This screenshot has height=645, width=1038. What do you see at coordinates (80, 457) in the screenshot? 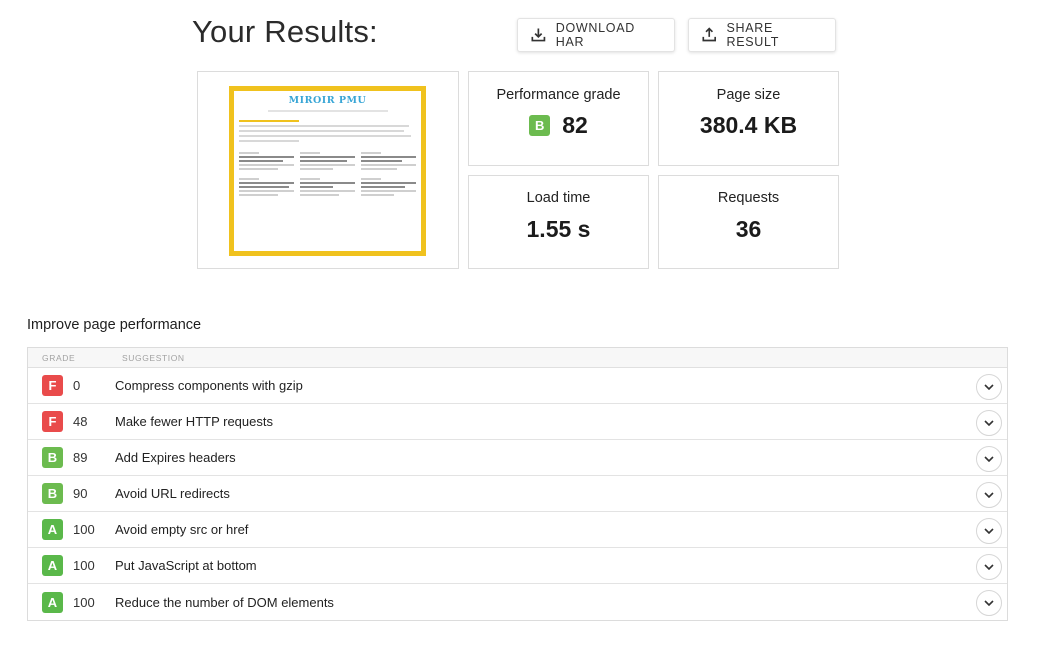
I see `grade-score: 89` at bounding box center [80, 457].